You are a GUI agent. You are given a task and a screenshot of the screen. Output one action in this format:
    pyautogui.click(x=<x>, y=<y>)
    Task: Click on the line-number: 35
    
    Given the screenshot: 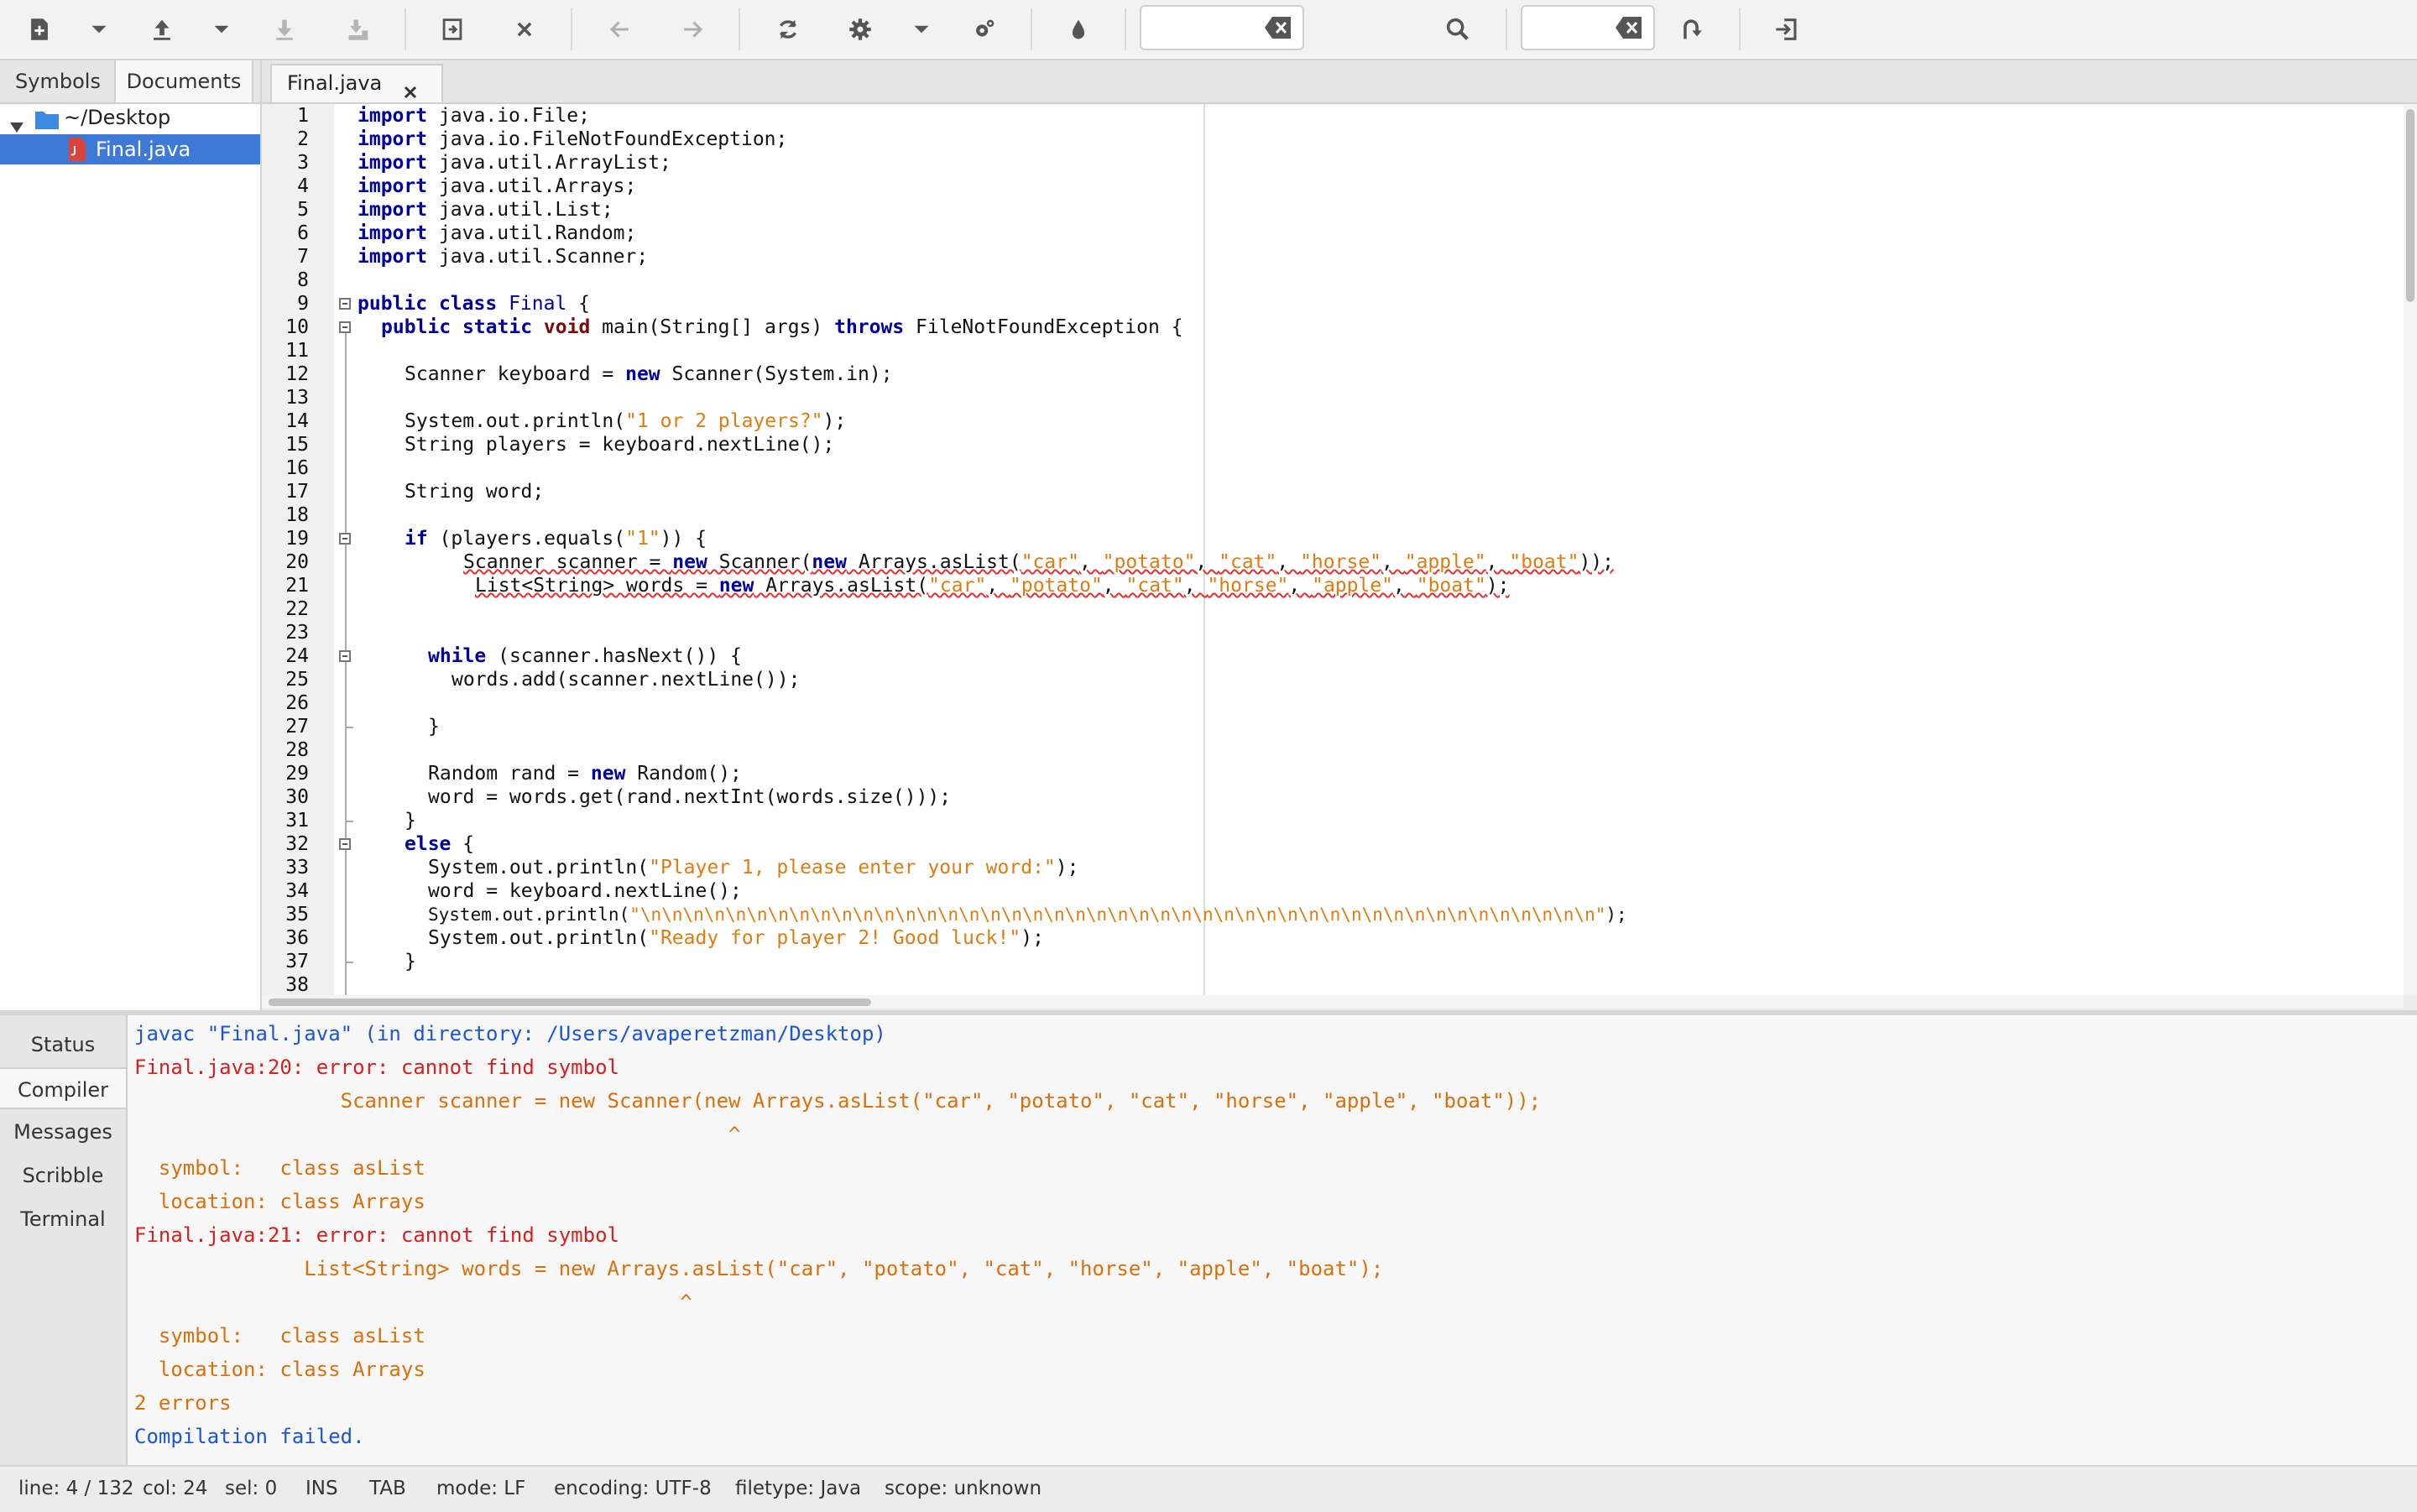 What is the action you would take?
    pyautogui.click(x=297, y=915)
    